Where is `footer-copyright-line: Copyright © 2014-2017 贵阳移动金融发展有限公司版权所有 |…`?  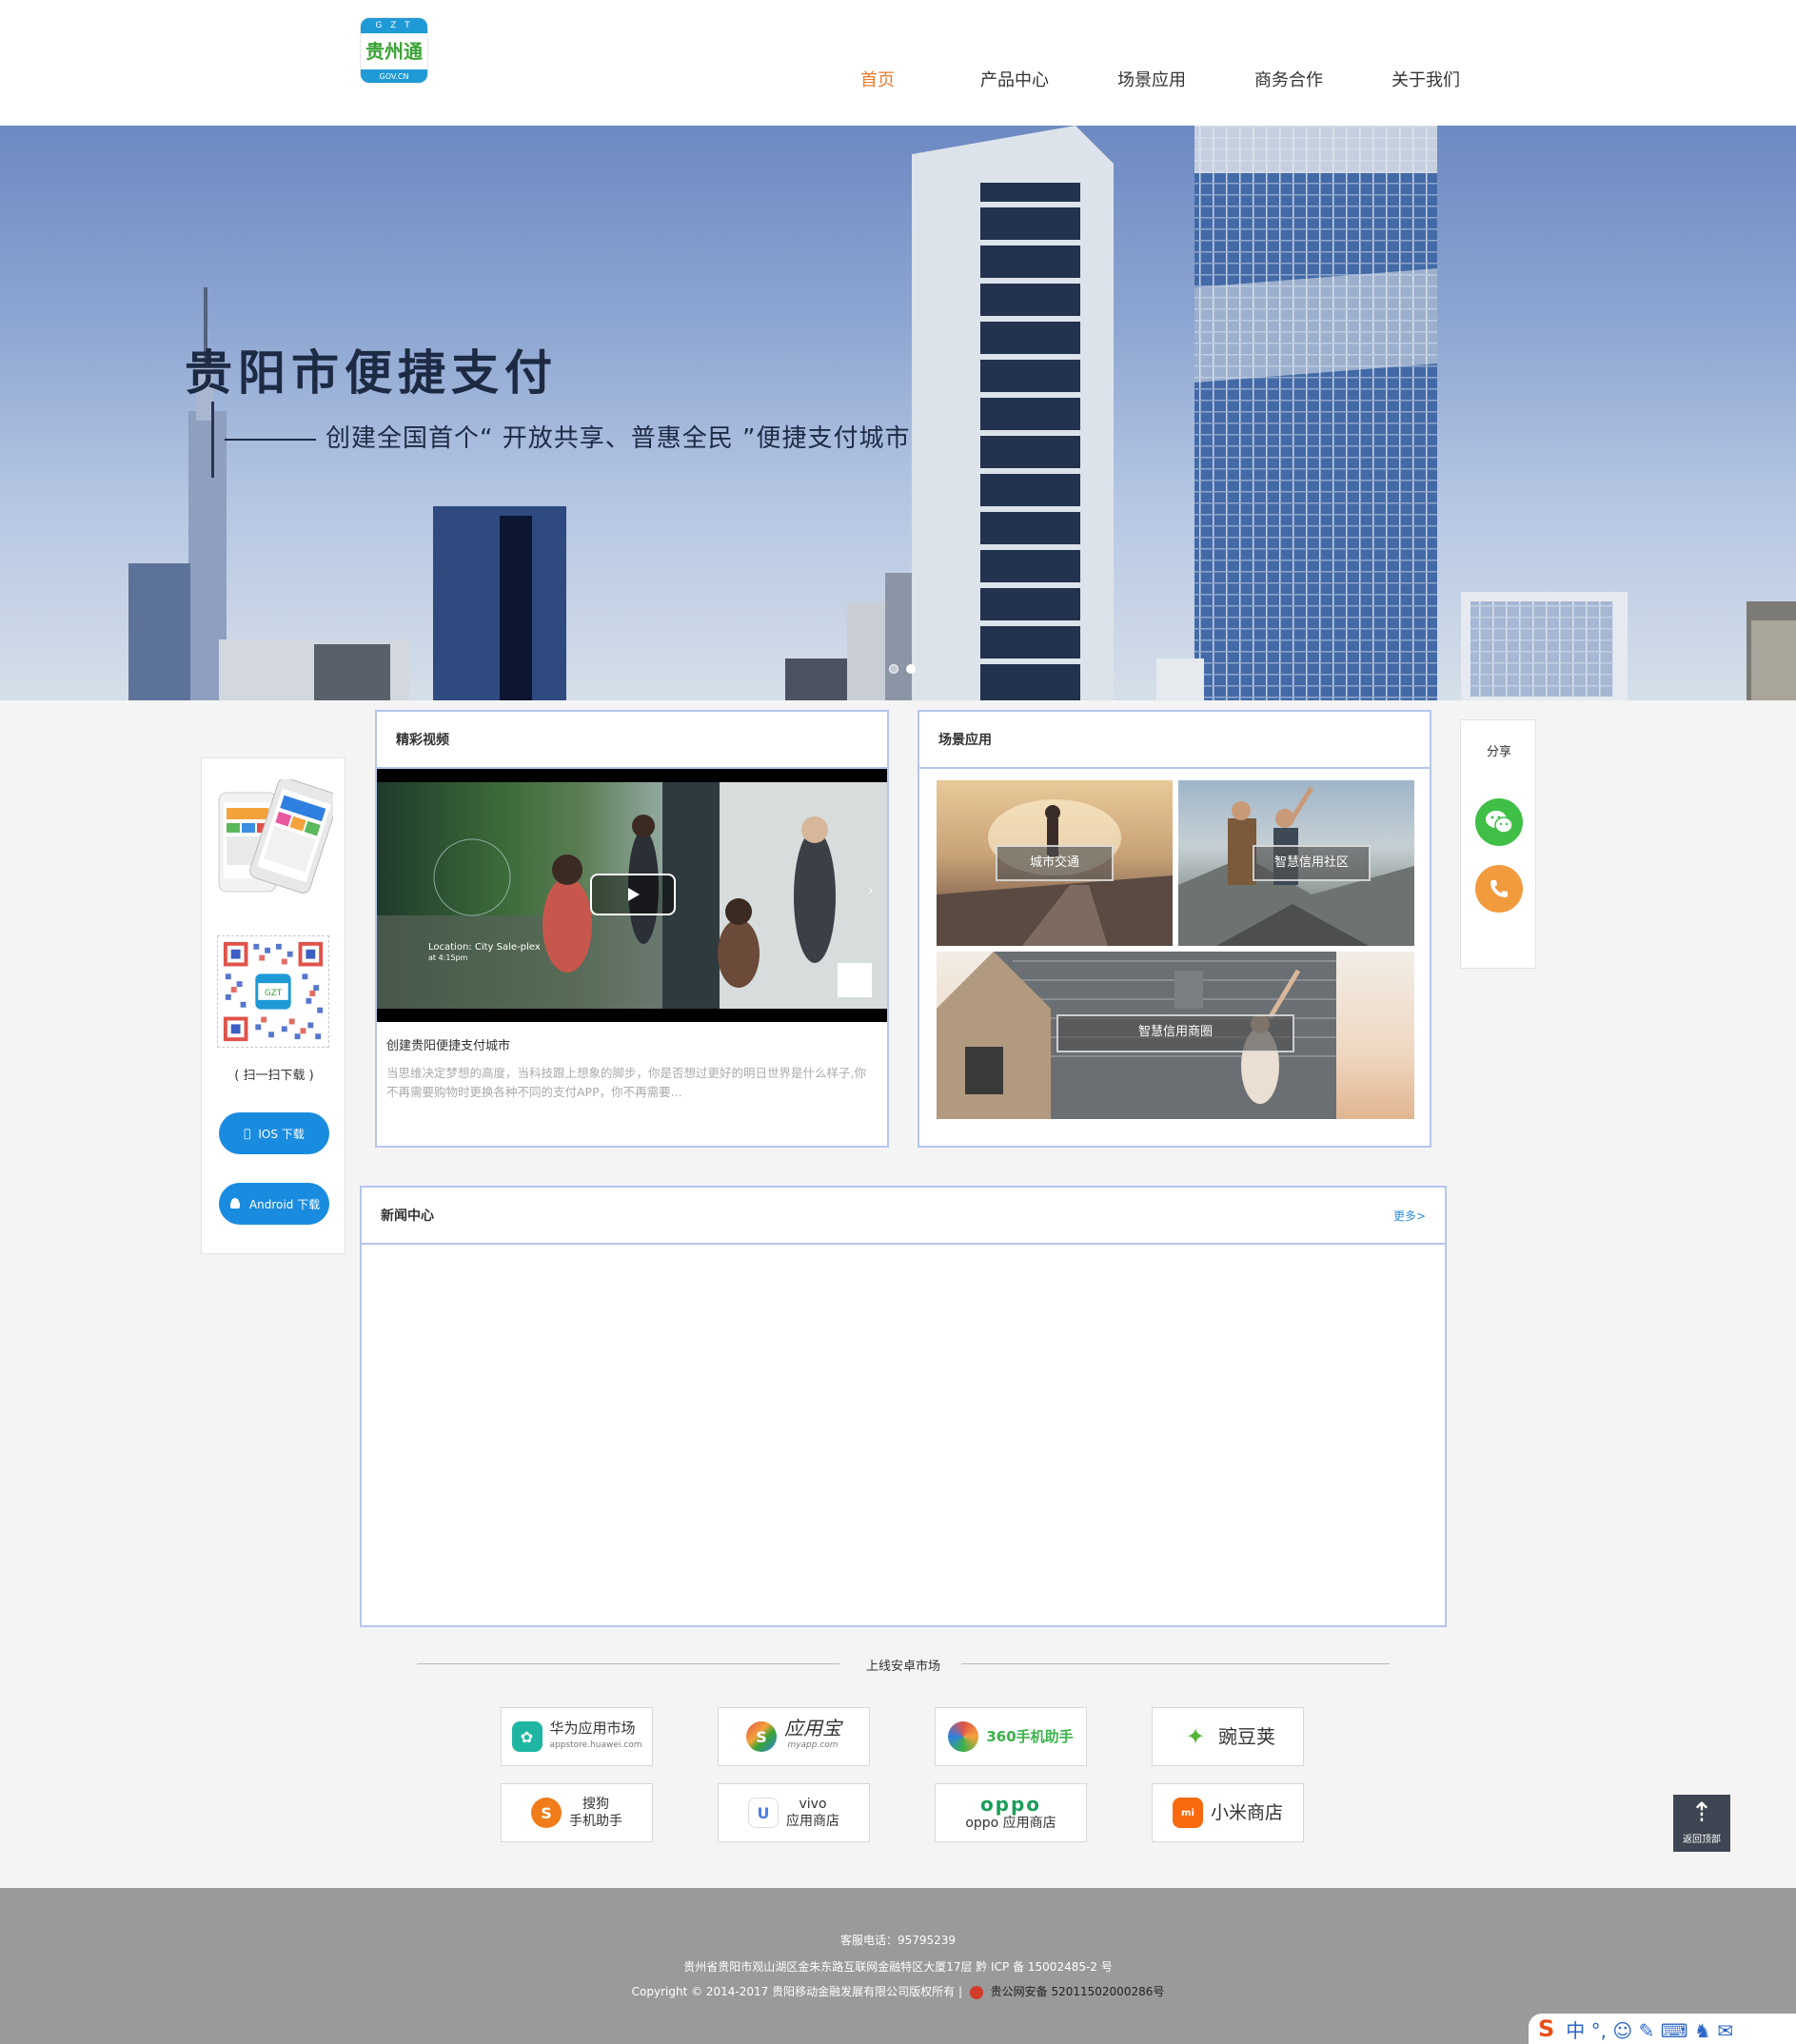
footer-copyright-line: Copyright © 2014-2017 贵阳移动金融发展有限公司版权所有 |… is located at coordinates (898, 1991).